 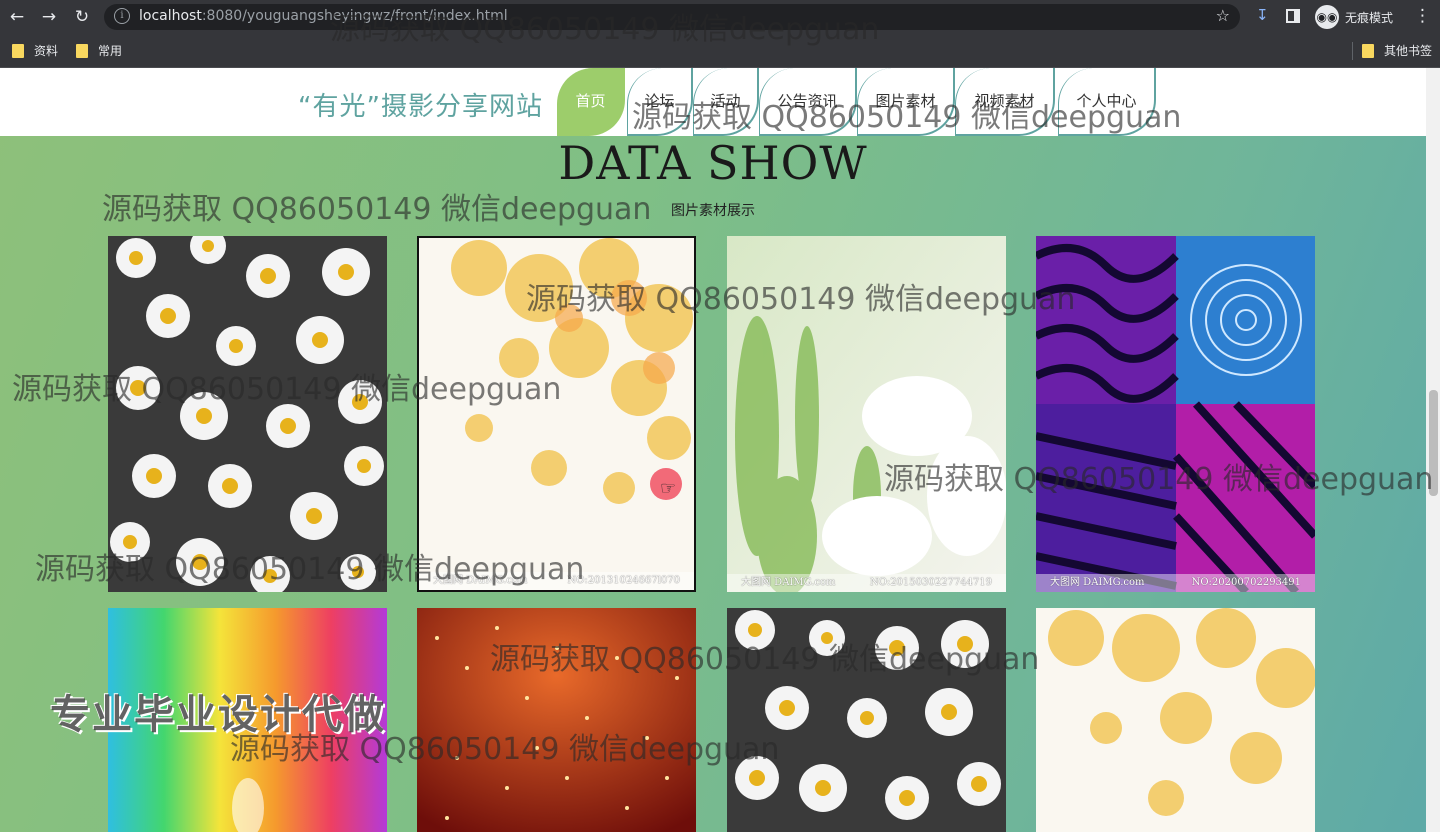 What do you see at coordinates (1223, 15) in the screenshot?
I see `bookmark-star-icon: ☆` at bounding box center [1223, 15].